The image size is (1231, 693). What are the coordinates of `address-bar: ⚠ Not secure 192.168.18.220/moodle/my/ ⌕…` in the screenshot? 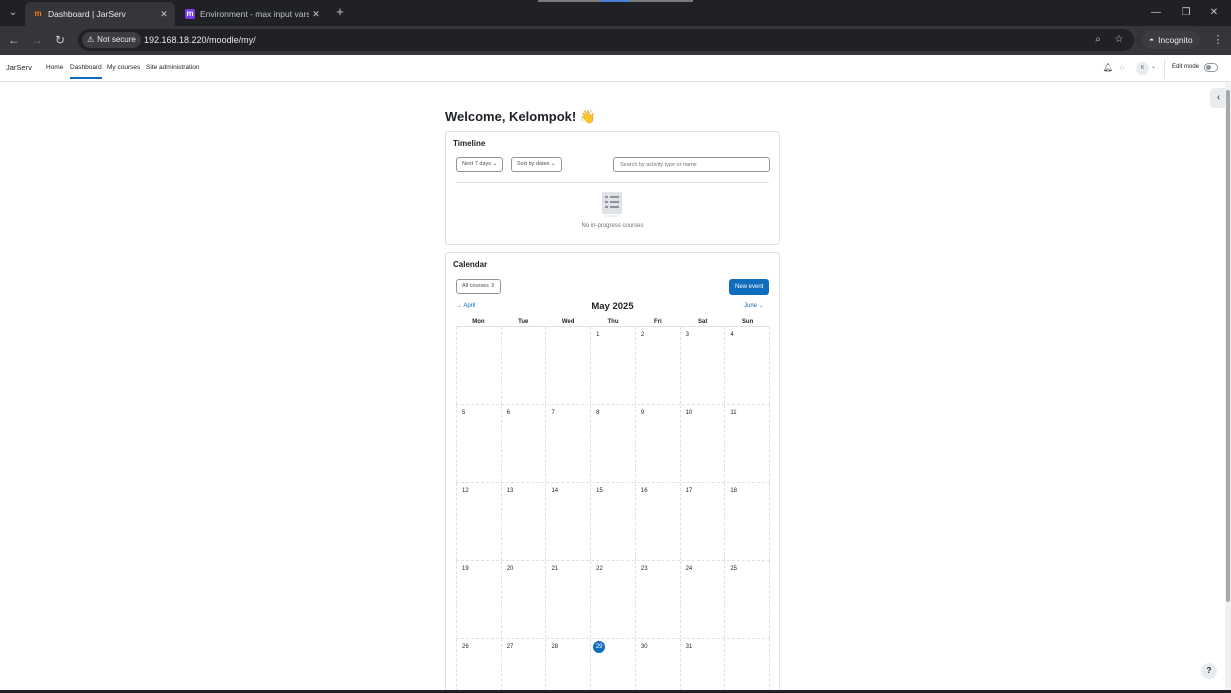 It's located at (606, 40).